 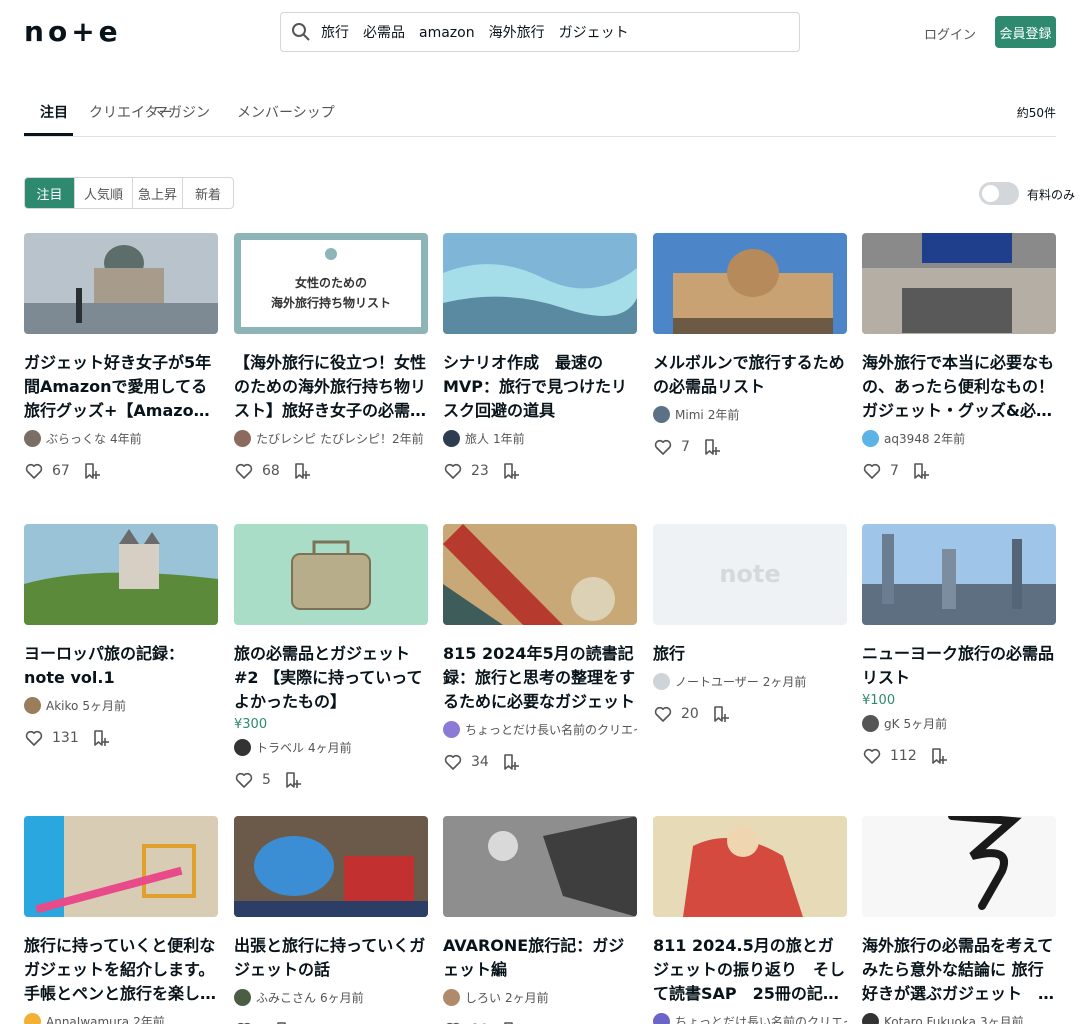 I want to click on article-author: gK 5ヶ月前, so click(x=959, y=723).